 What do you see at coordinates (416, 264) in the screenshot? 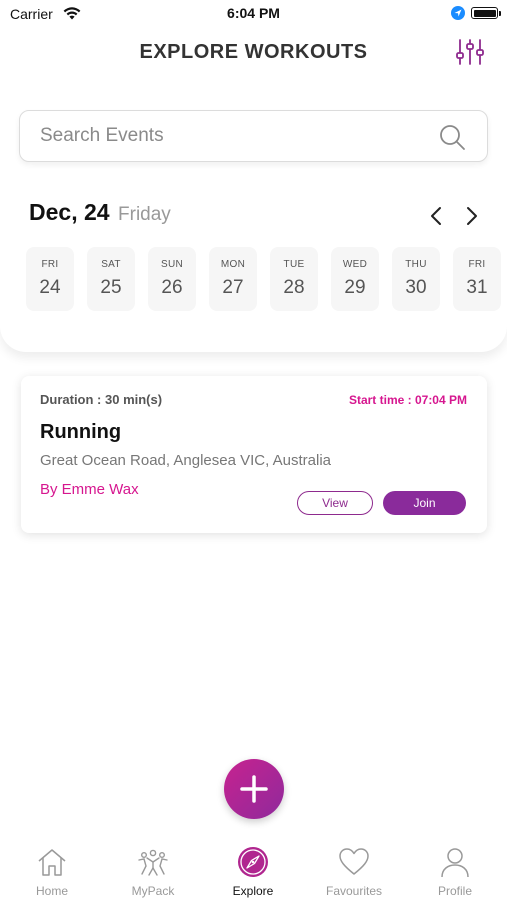
I see `day-name: THU` at bounding box center [416, 264].